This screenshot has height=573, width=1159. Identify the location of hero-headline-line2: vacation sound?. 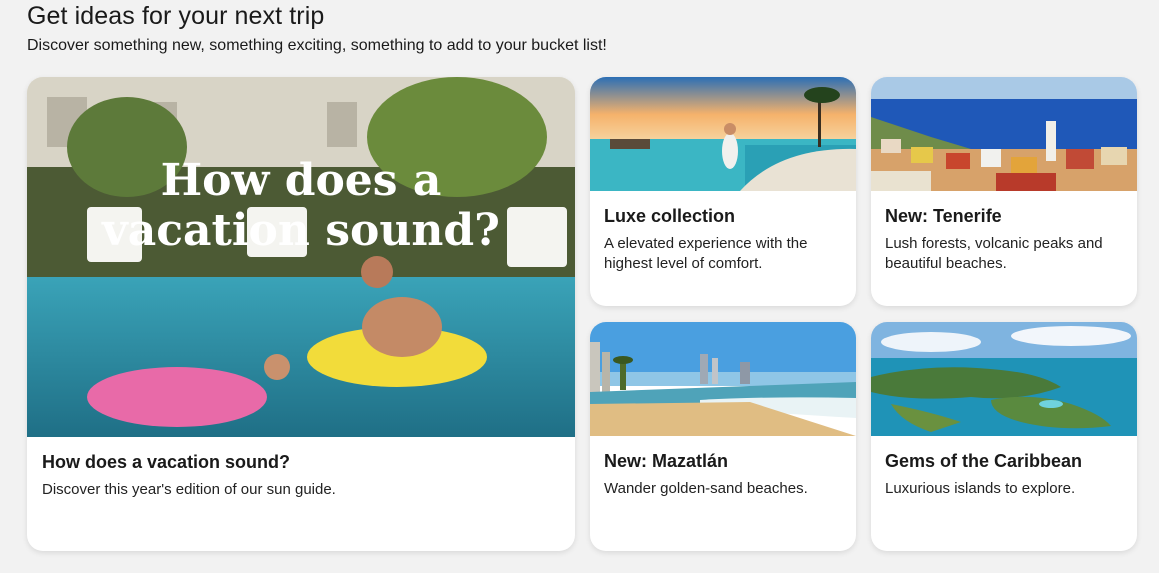
(300, 230).